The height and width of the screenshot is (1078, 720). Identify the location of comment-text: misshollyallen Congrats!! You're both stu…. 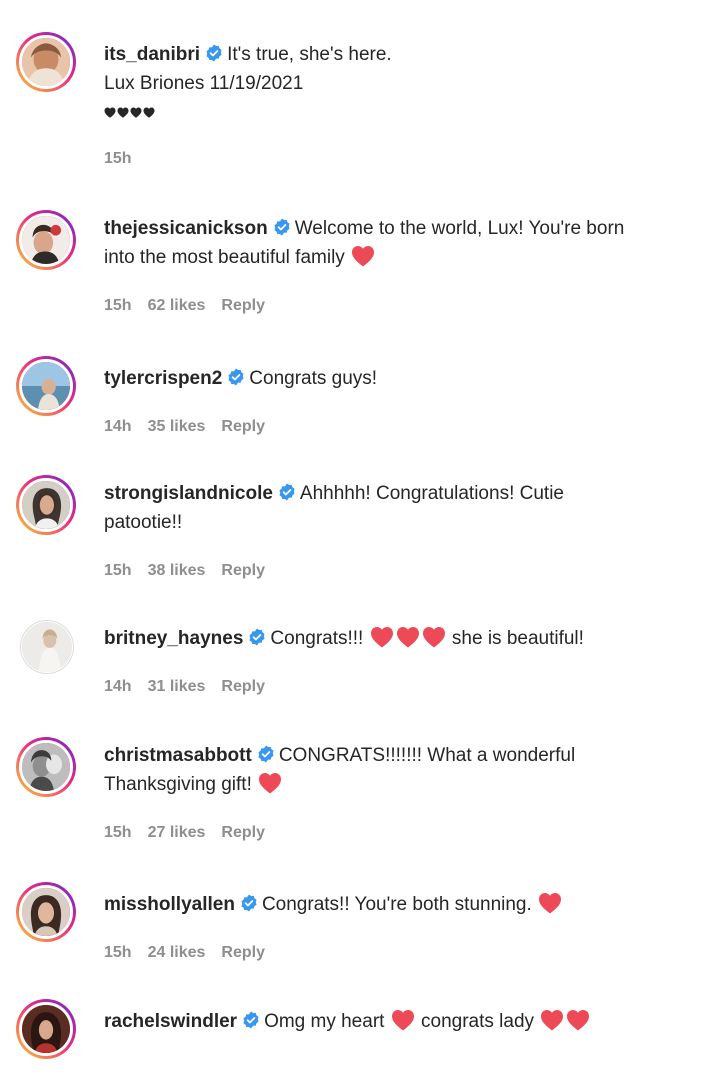
(408, 904).